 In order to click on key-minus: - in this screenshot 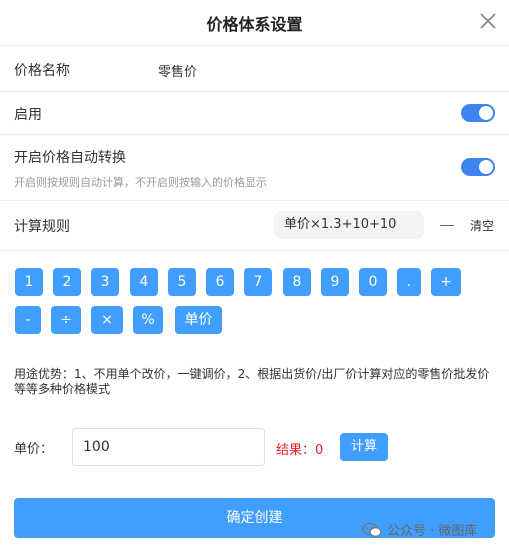, I will do `click(28, 320)`.